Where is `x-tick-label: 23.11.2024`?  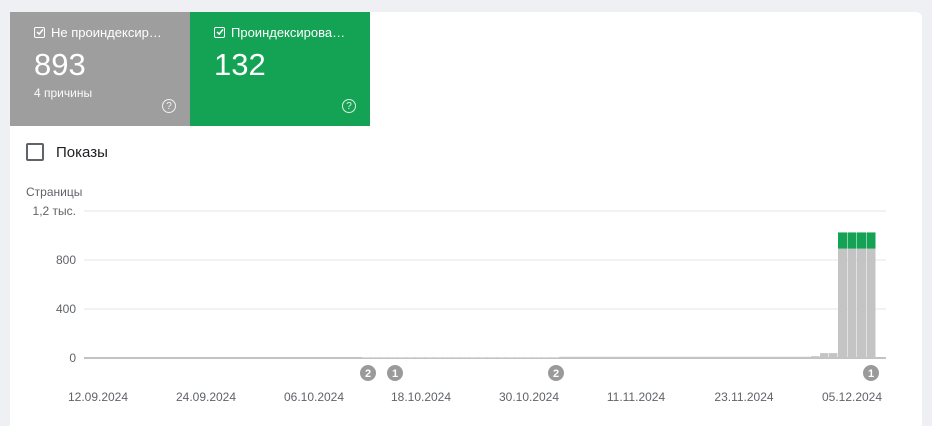 x-tick-label: 23.11.2024 is located at coordinates (743, 397).